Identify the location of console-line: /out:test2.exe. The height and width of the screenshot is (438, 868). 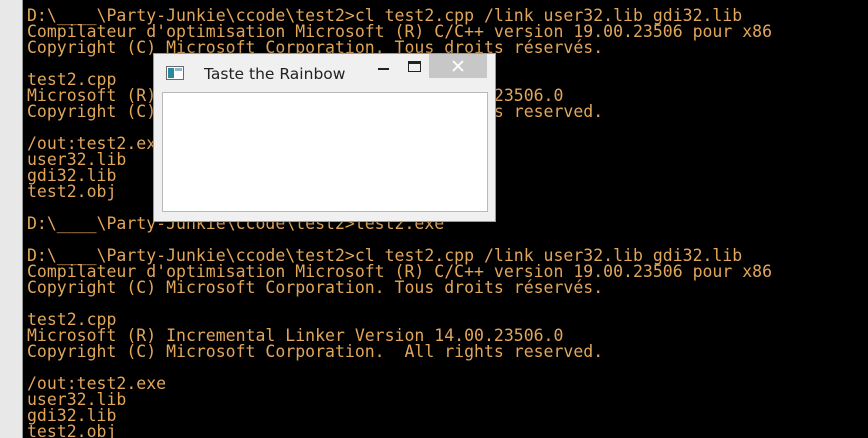
(97, 383).